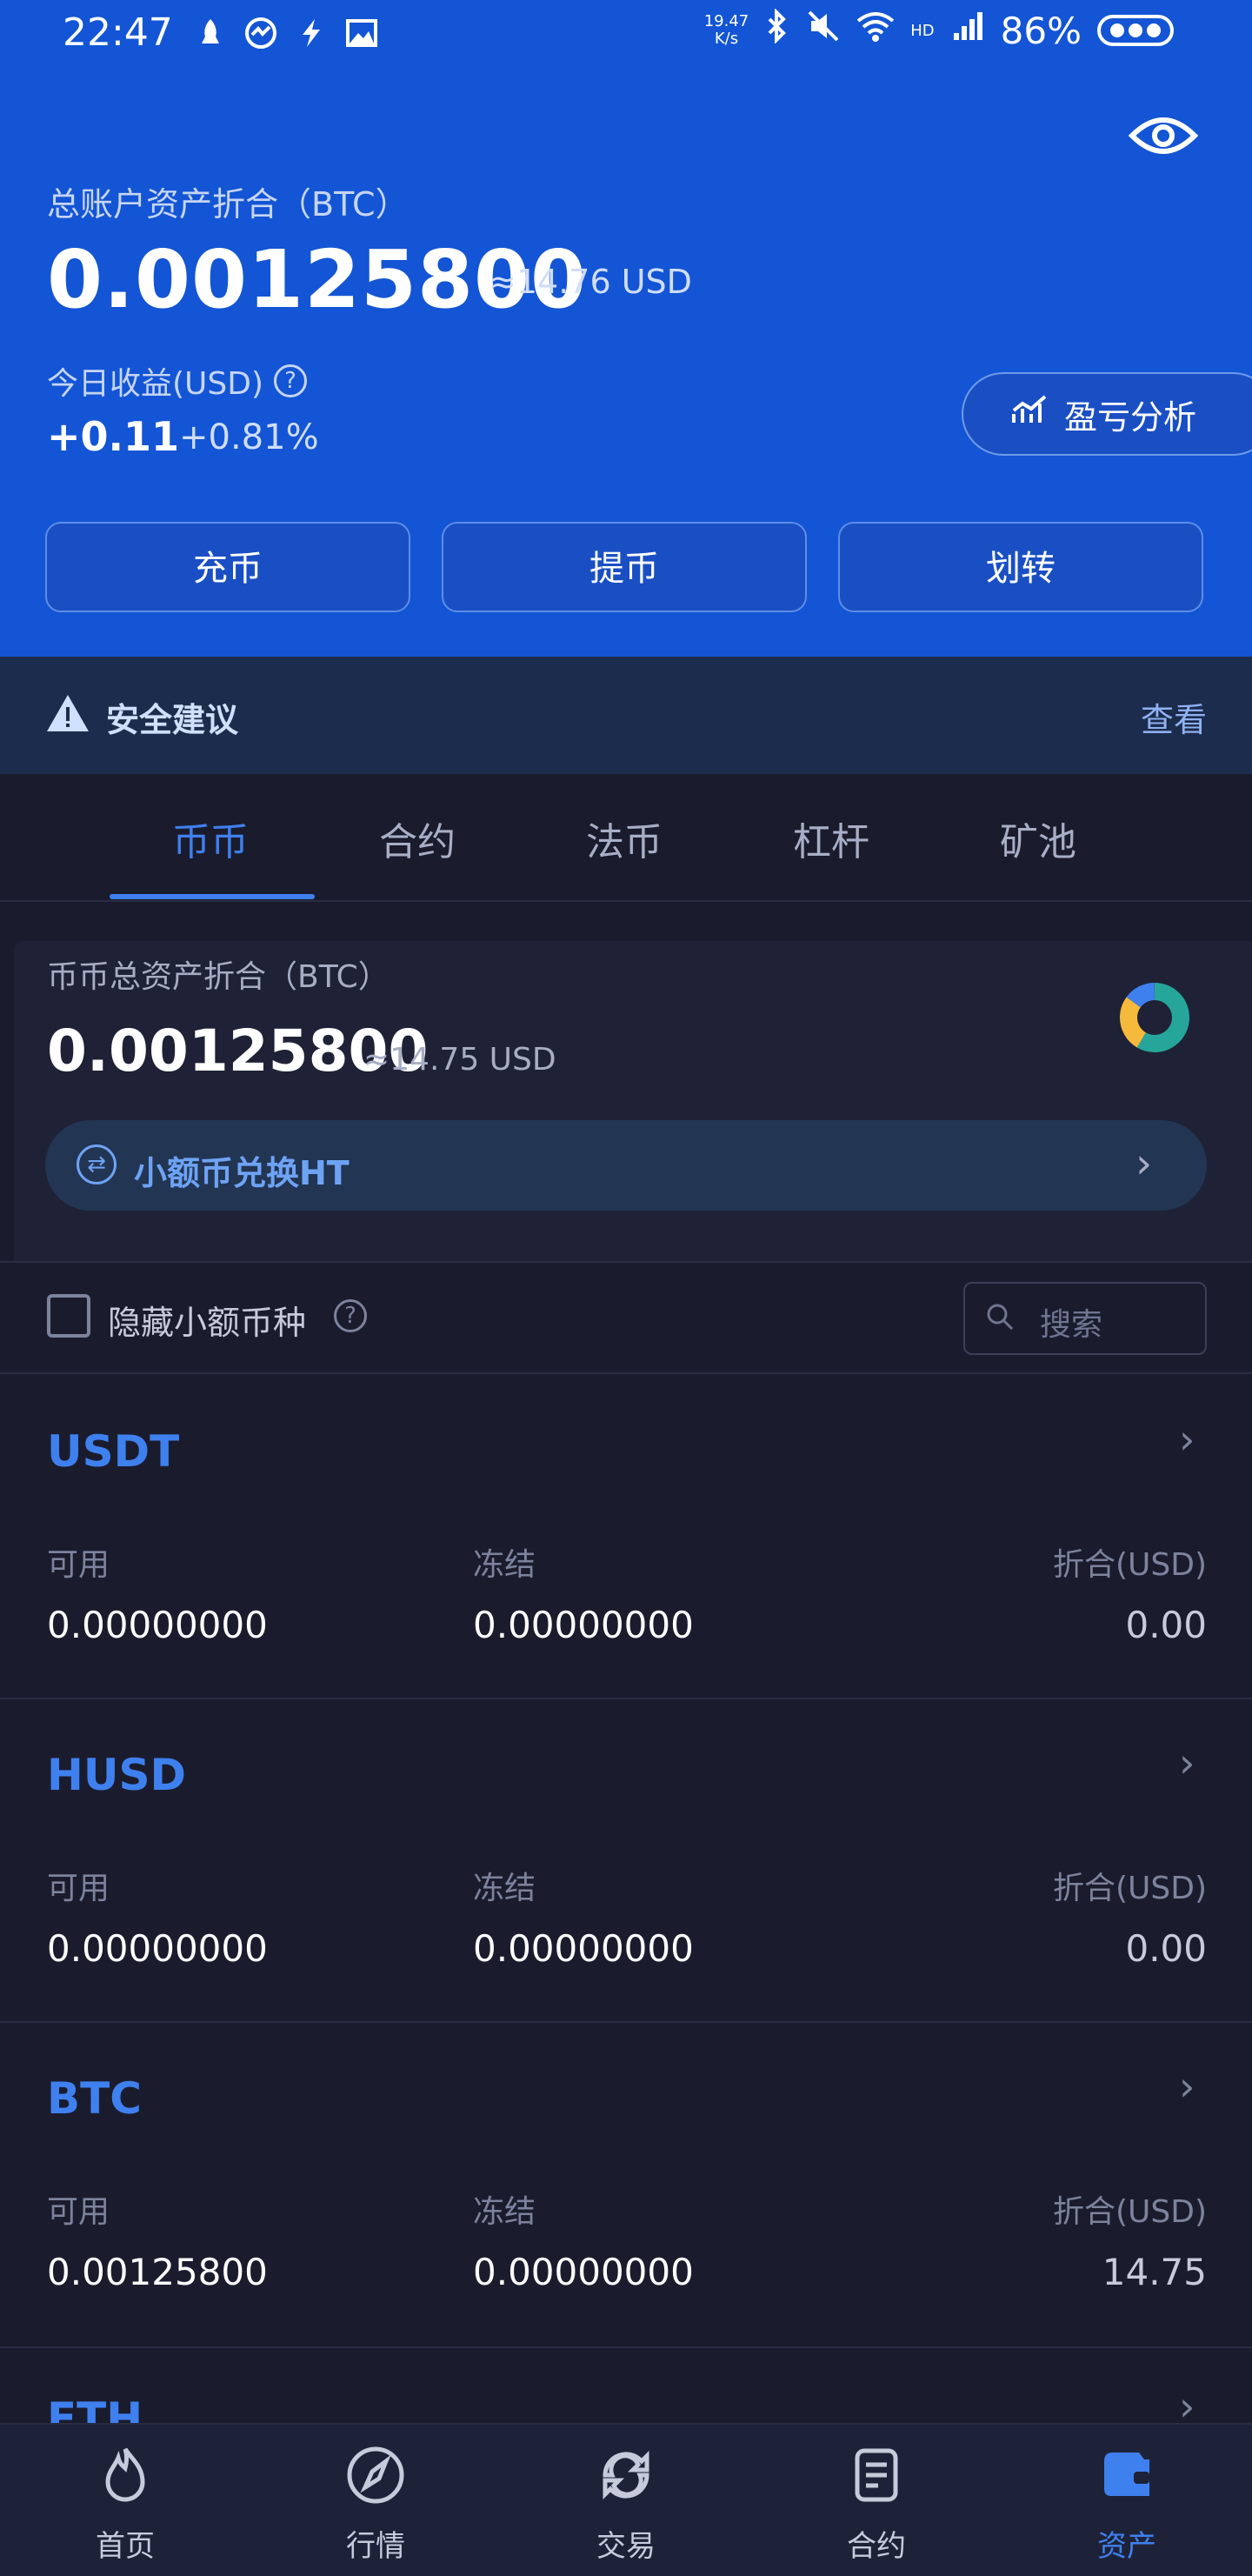 Image resolution: width=1252 pixels, height=2576 pixels. What do you see at coordinates (155, 384) in the screenshot?
I see `today-earnings-label-text: 今日收益(USD)` at bounding box center [155, 384].